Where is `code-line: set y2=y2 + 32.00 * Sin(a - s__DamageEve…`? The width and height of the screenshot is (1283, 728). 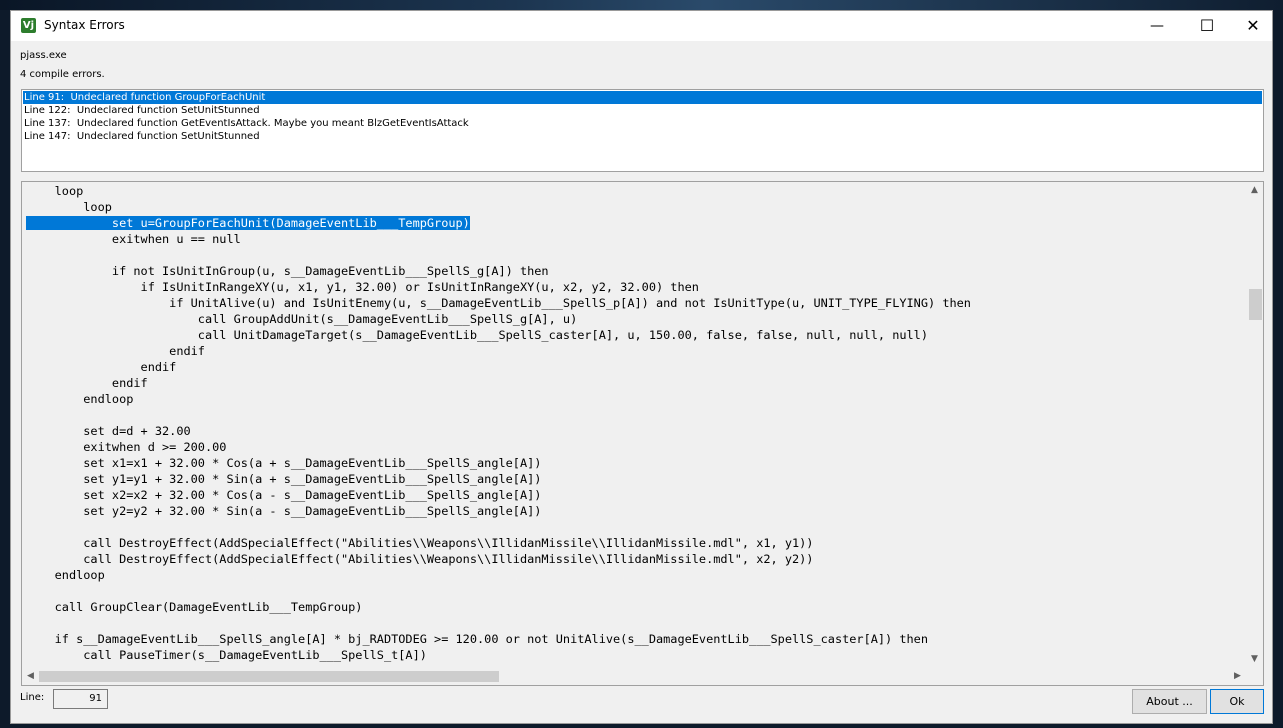
code-line: set y2=y2 + 32.00 * Sin(a - s__DamageEve… is located at coordinates (284, 511).